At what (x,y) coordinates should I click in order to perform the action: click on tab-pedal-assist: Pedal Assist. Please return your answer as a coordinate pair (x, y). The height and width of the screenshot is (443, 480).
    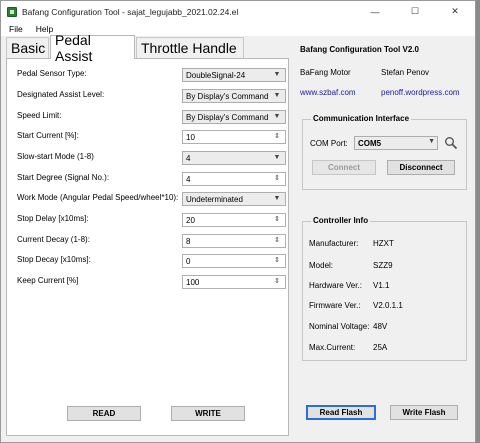
    Looking at the image, I should click on (92, 48).